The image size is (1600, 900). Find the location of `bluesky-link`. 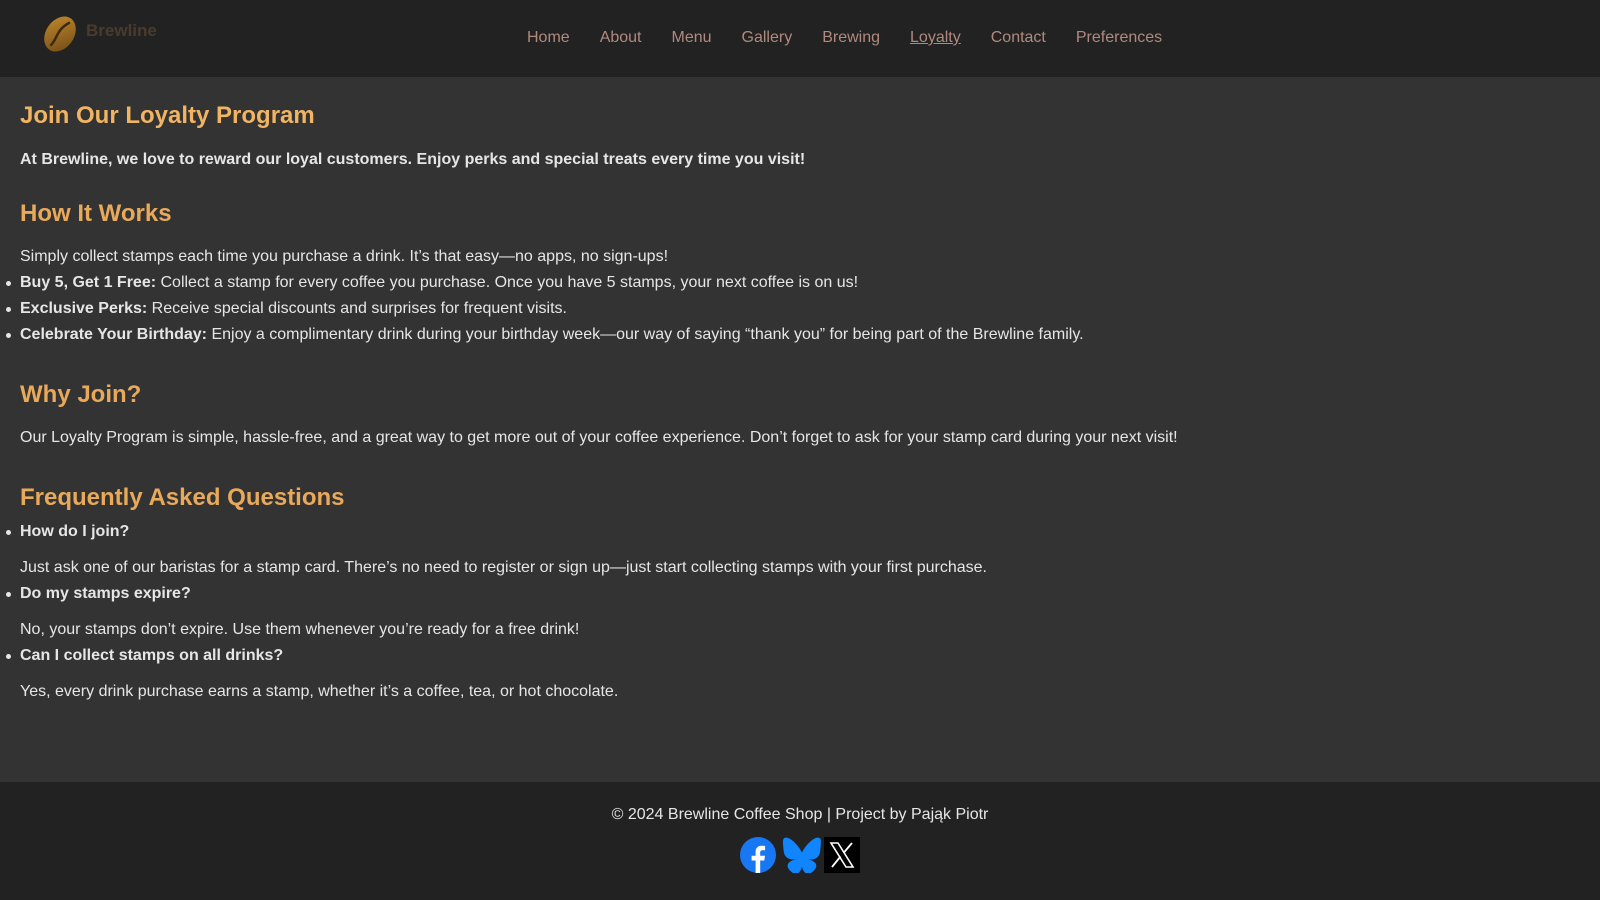

bluesky-link is located at coordinates (801, 855).